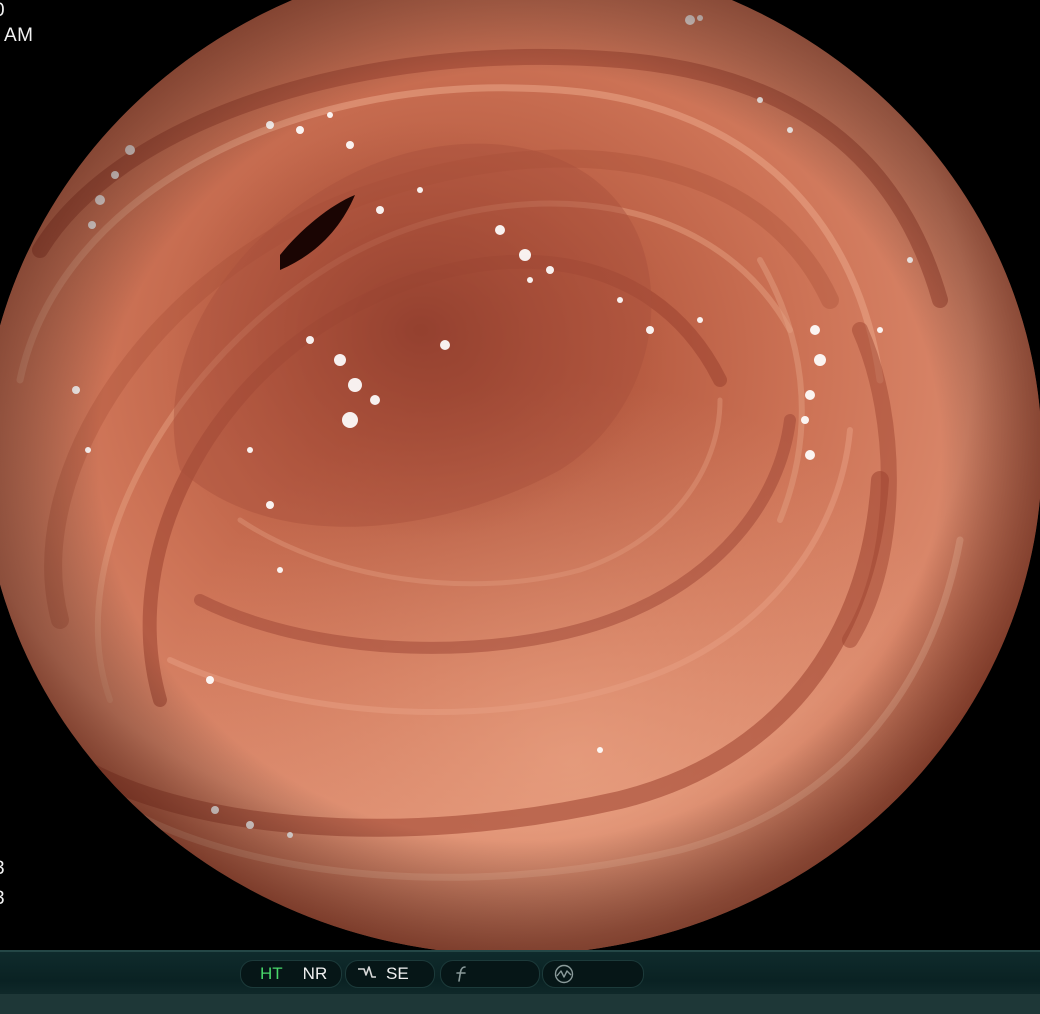 The image size is (1040, 1014). What do you see at coordinates (2, 11) in the screenshot?
I see `overlay-time-digit: 0` at bounding box center [2, 11].